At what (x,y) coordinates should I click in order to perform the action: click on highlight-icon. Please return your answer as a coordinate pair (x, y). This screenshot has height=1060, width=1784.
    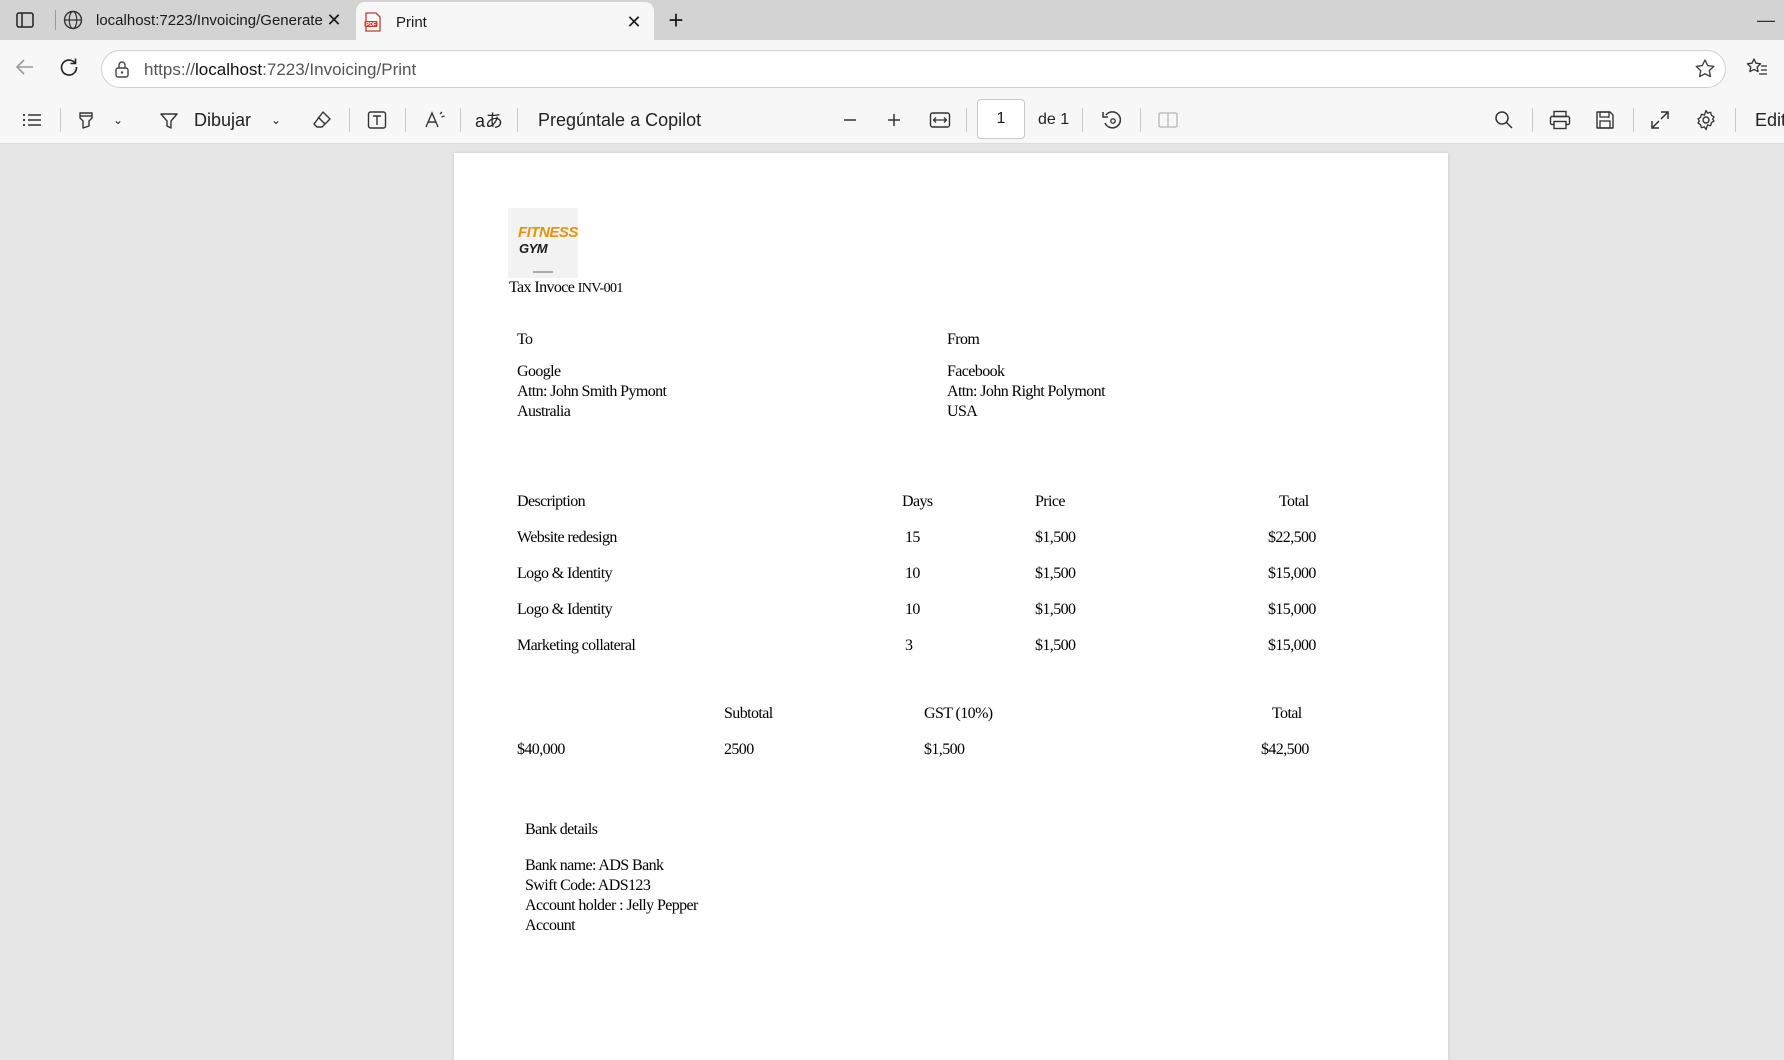
    Looking at the image, I should click on (86, 120).